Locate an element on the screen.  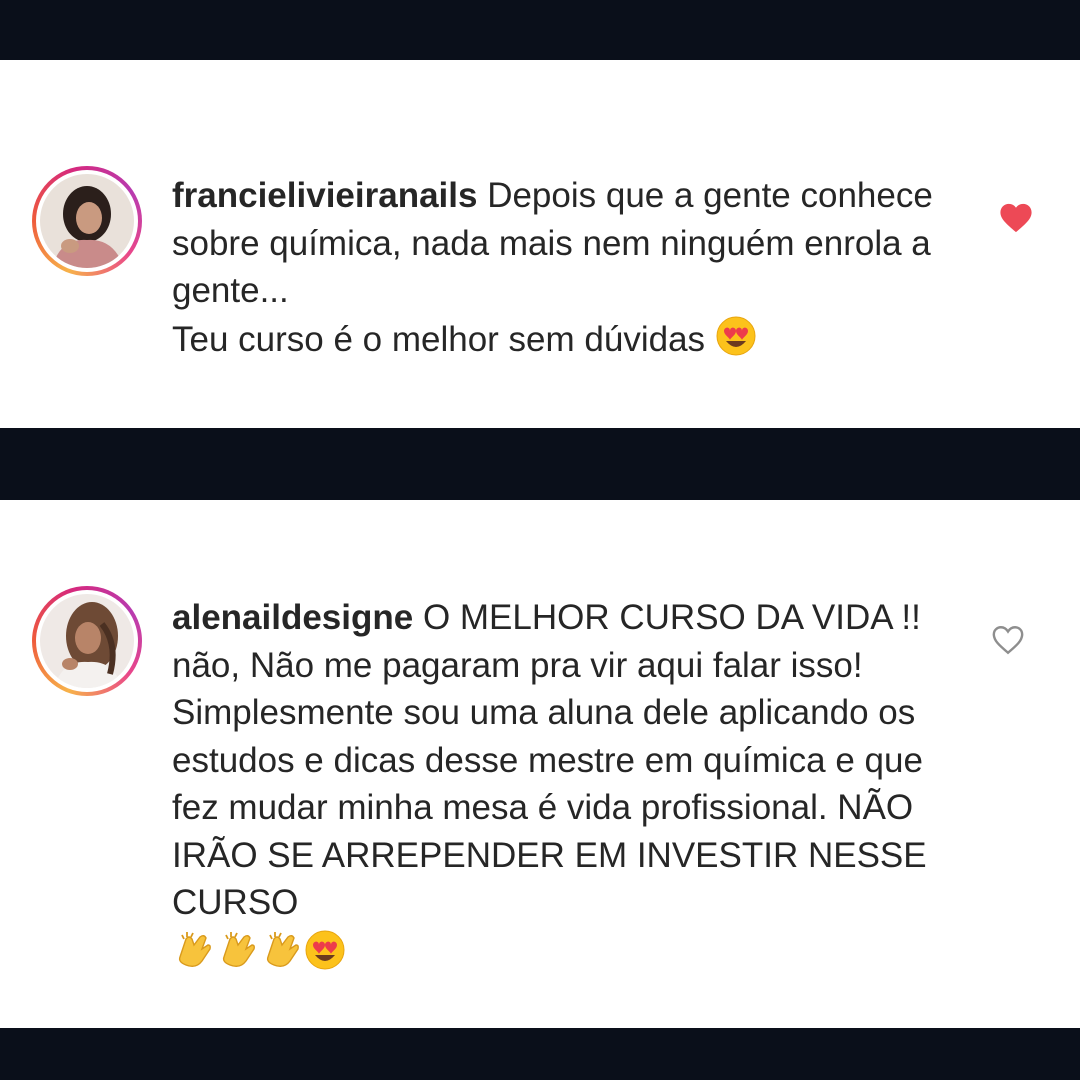
comment-username: francielivieiranails is located at coordinates (324, 195).